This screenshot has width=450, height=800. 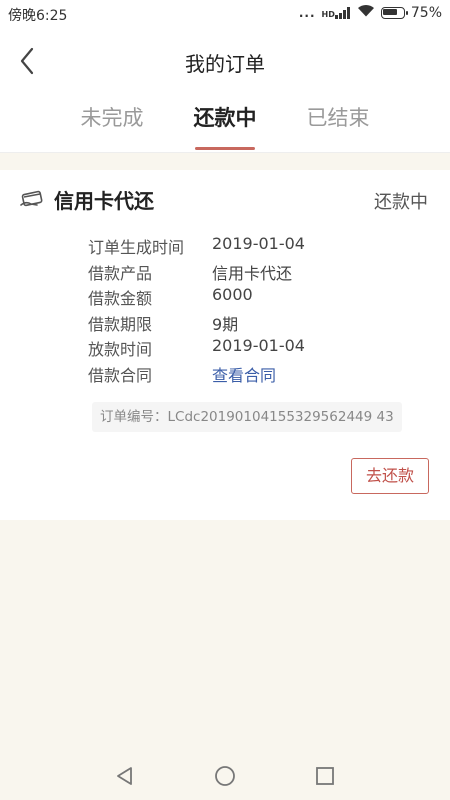 What do you see at coordinates (247, 417) in the screenshot?
I see `order-number: 订单编号：LCdc20190104155329562449 43` at bounding box center [247, 417].